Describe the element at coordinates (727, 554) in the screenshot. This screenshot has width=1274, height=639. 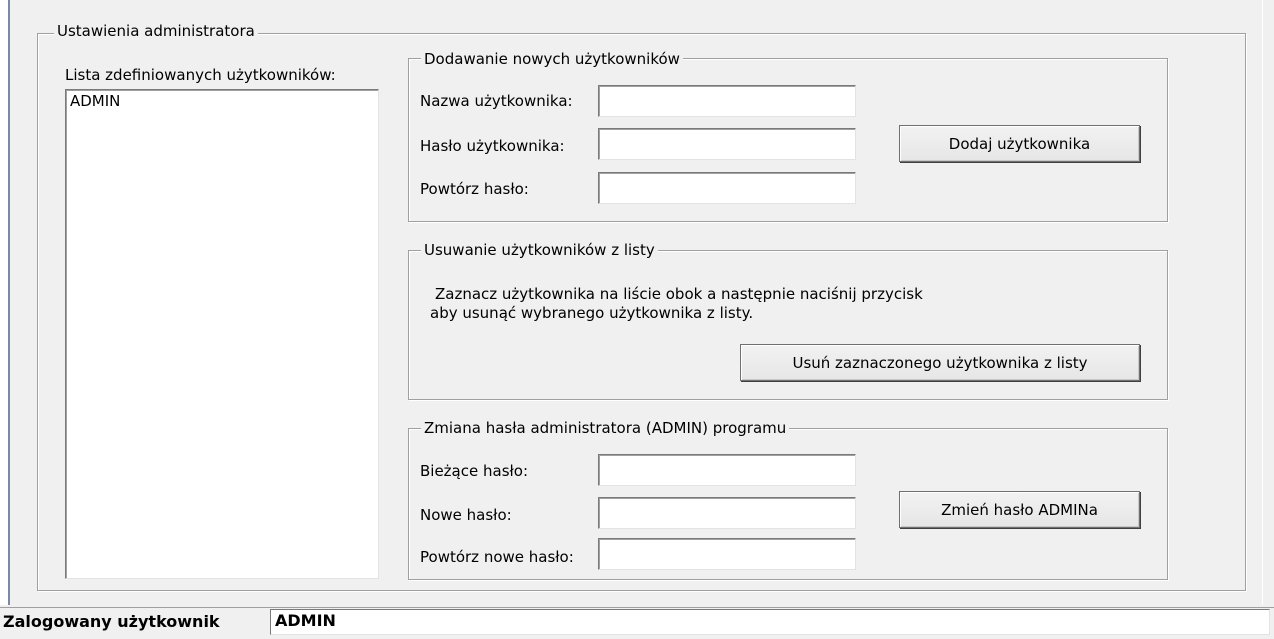
I see `repeat-new-password-input` at that location.